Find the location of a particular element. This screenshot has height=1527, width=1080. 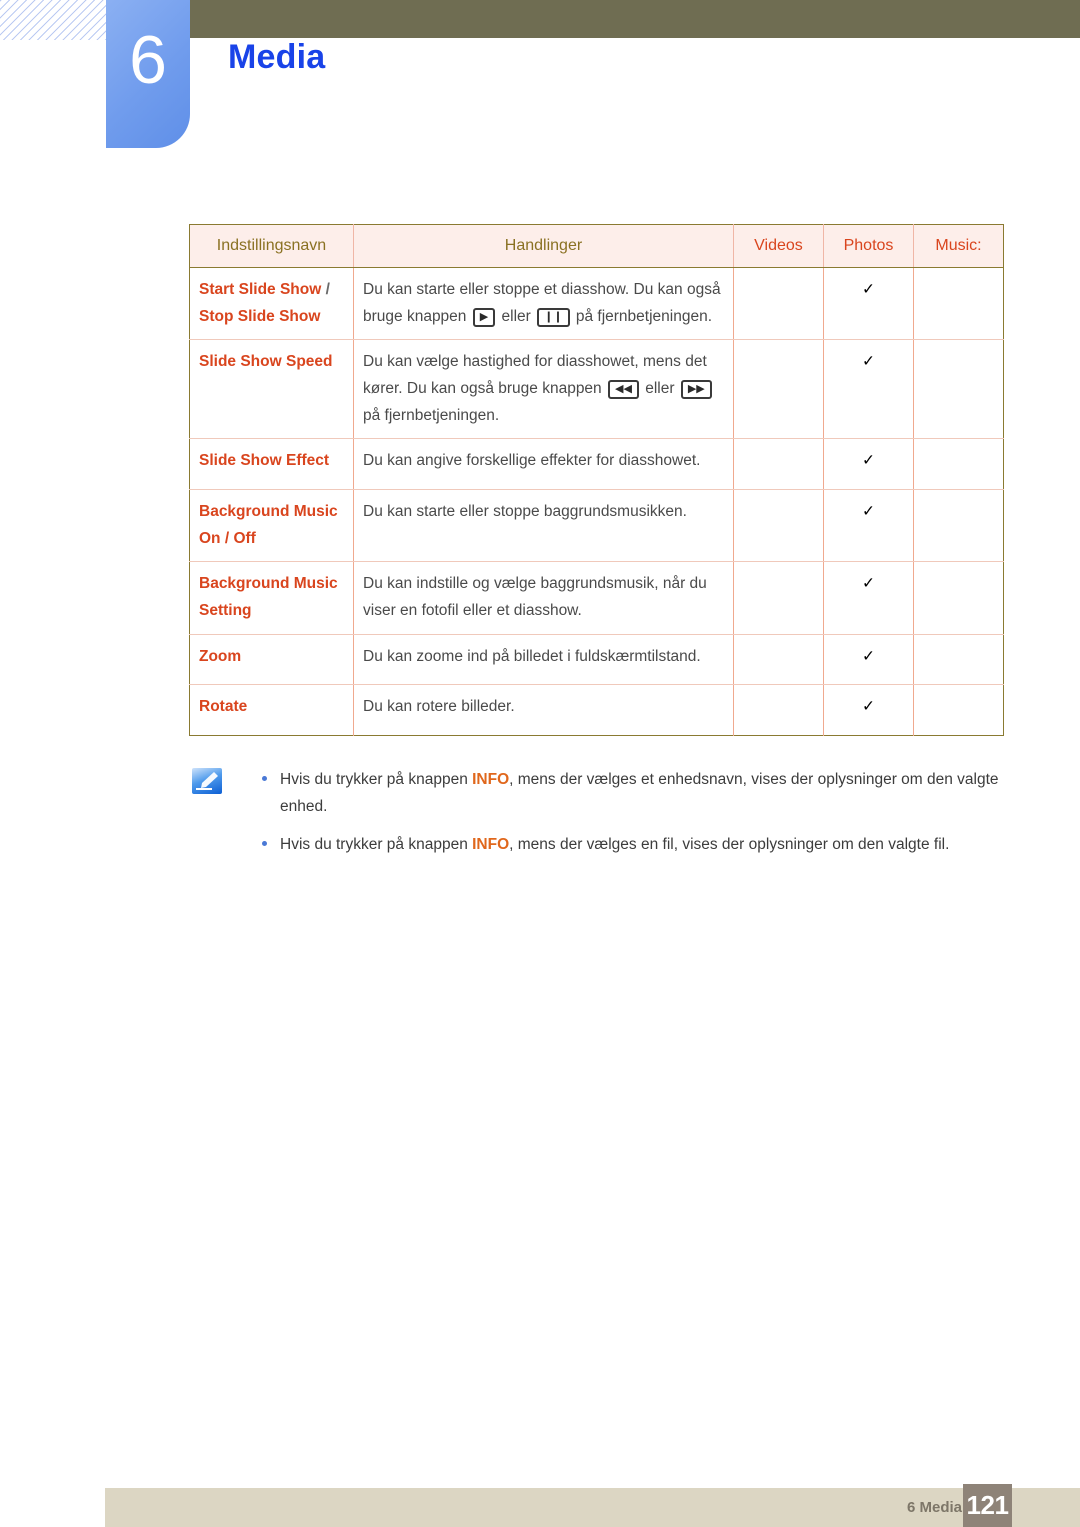

pause-button-icon: ❙❙ is located at coordinates (553, 317).